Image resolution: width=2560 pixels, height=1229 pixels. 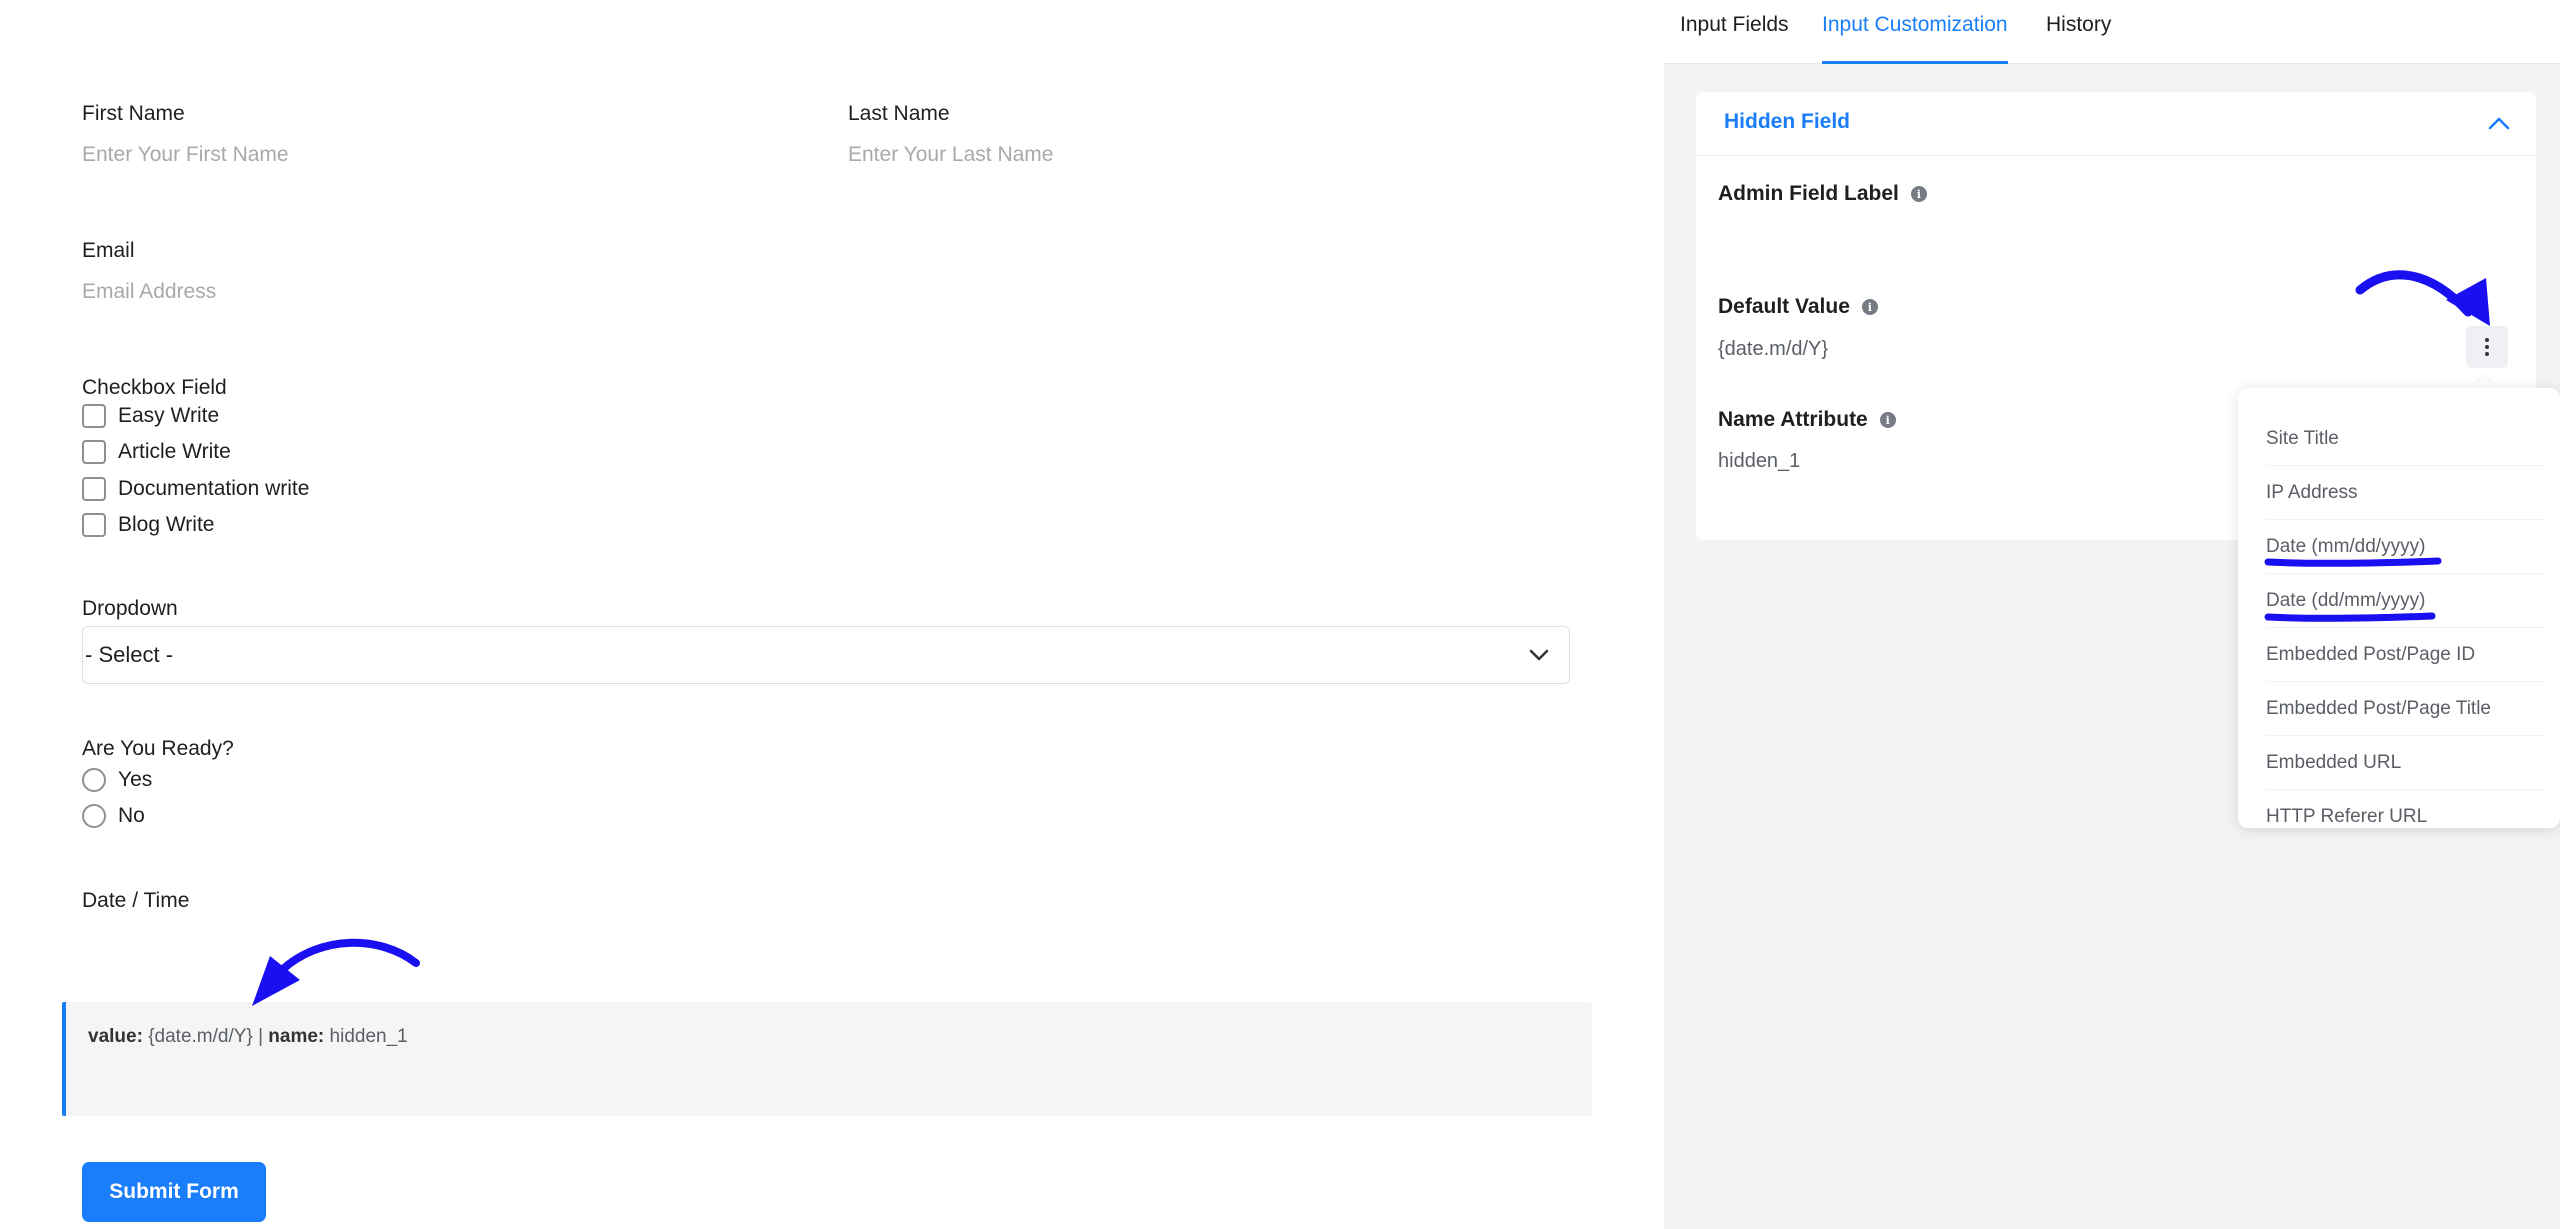 I want to click on chevron-up-icon, so click(x=2499, y=123).